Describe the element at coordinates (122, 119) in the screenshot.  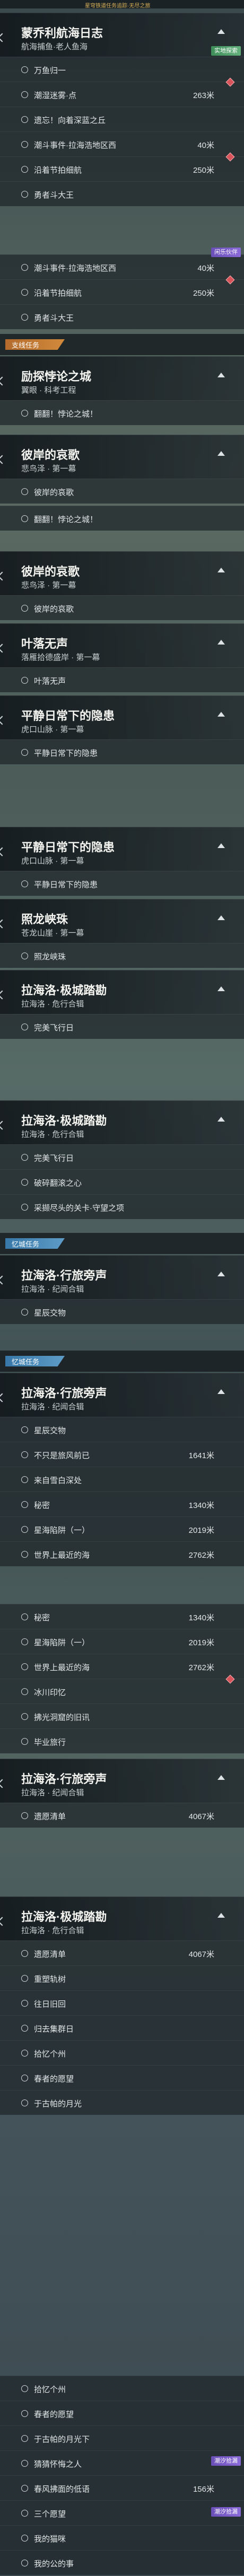
I see `list-item: 遗忘！向着深蓝之丘` at that location.